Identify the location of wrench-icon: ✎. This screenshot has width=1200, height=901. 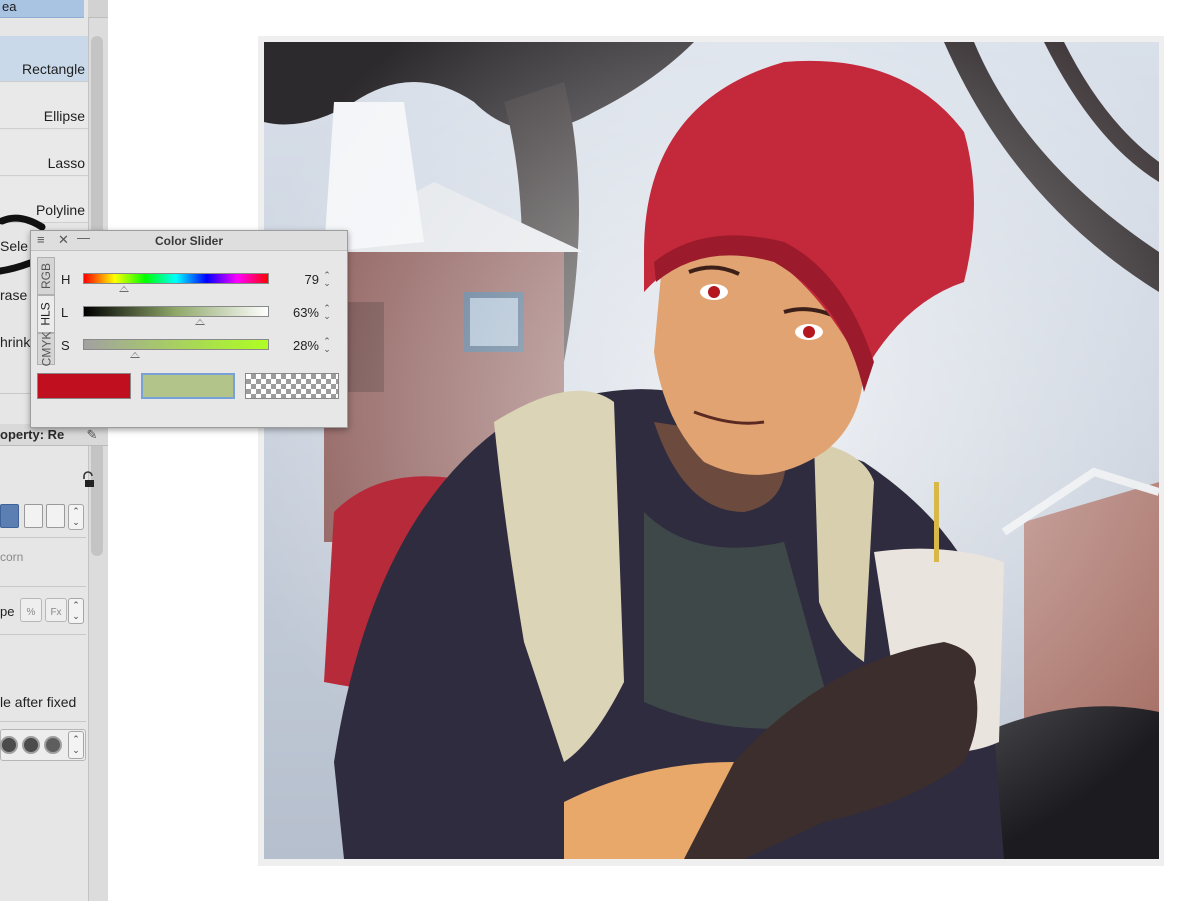
(92, 435).